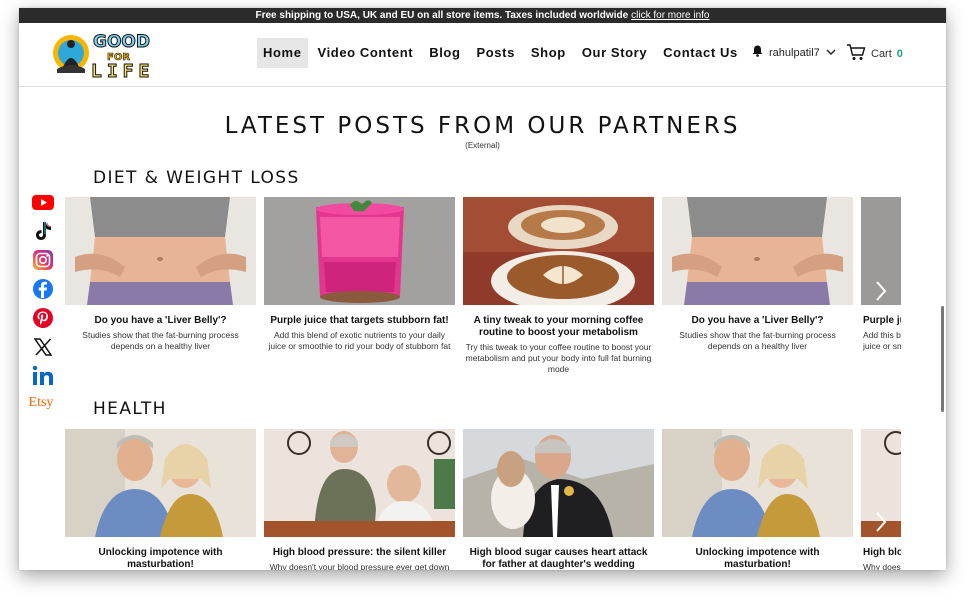 The image size is (980, 599). I want to click on page-scrollbar, so click(942, 359).